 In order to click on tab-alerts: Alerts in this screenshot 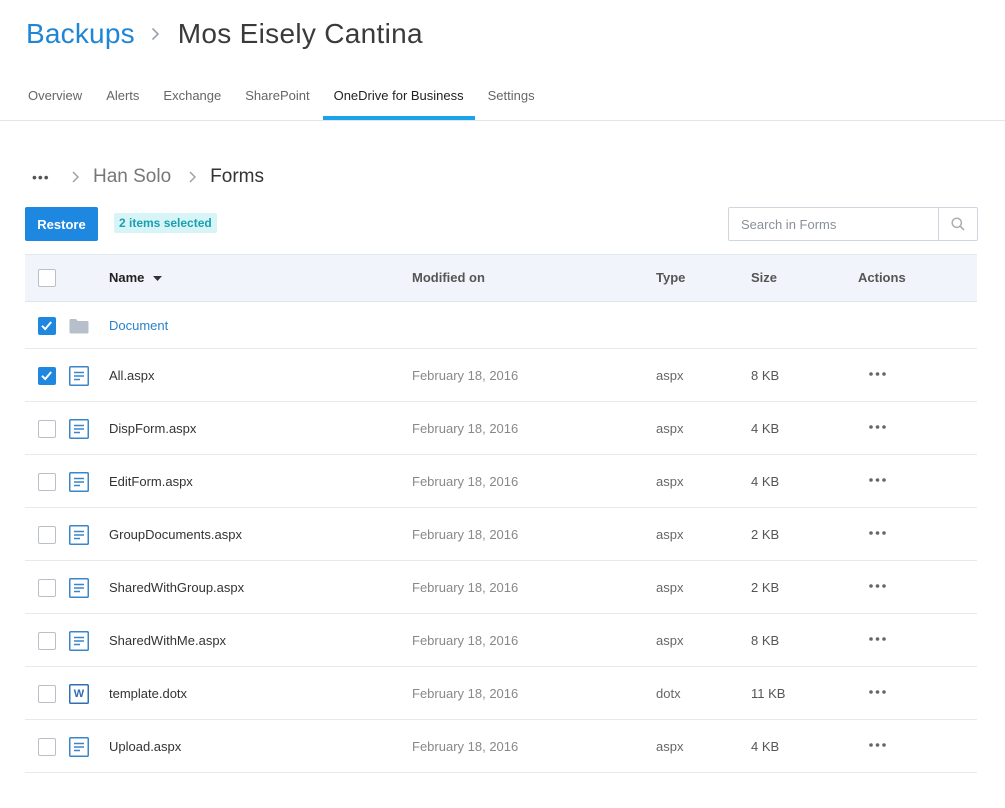, I will do `click(122, 98)`.